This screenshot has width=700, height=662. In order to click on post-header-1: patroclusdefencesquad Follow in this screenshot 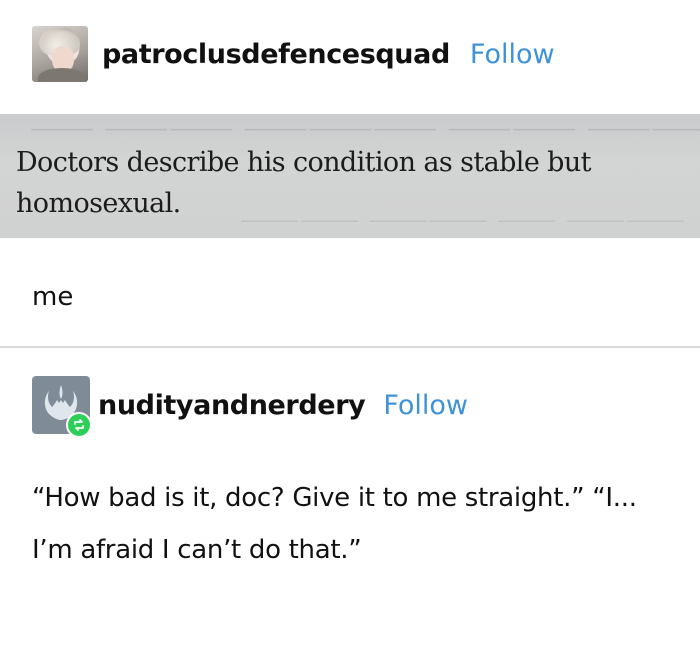, I will do `click(293, 54)`.